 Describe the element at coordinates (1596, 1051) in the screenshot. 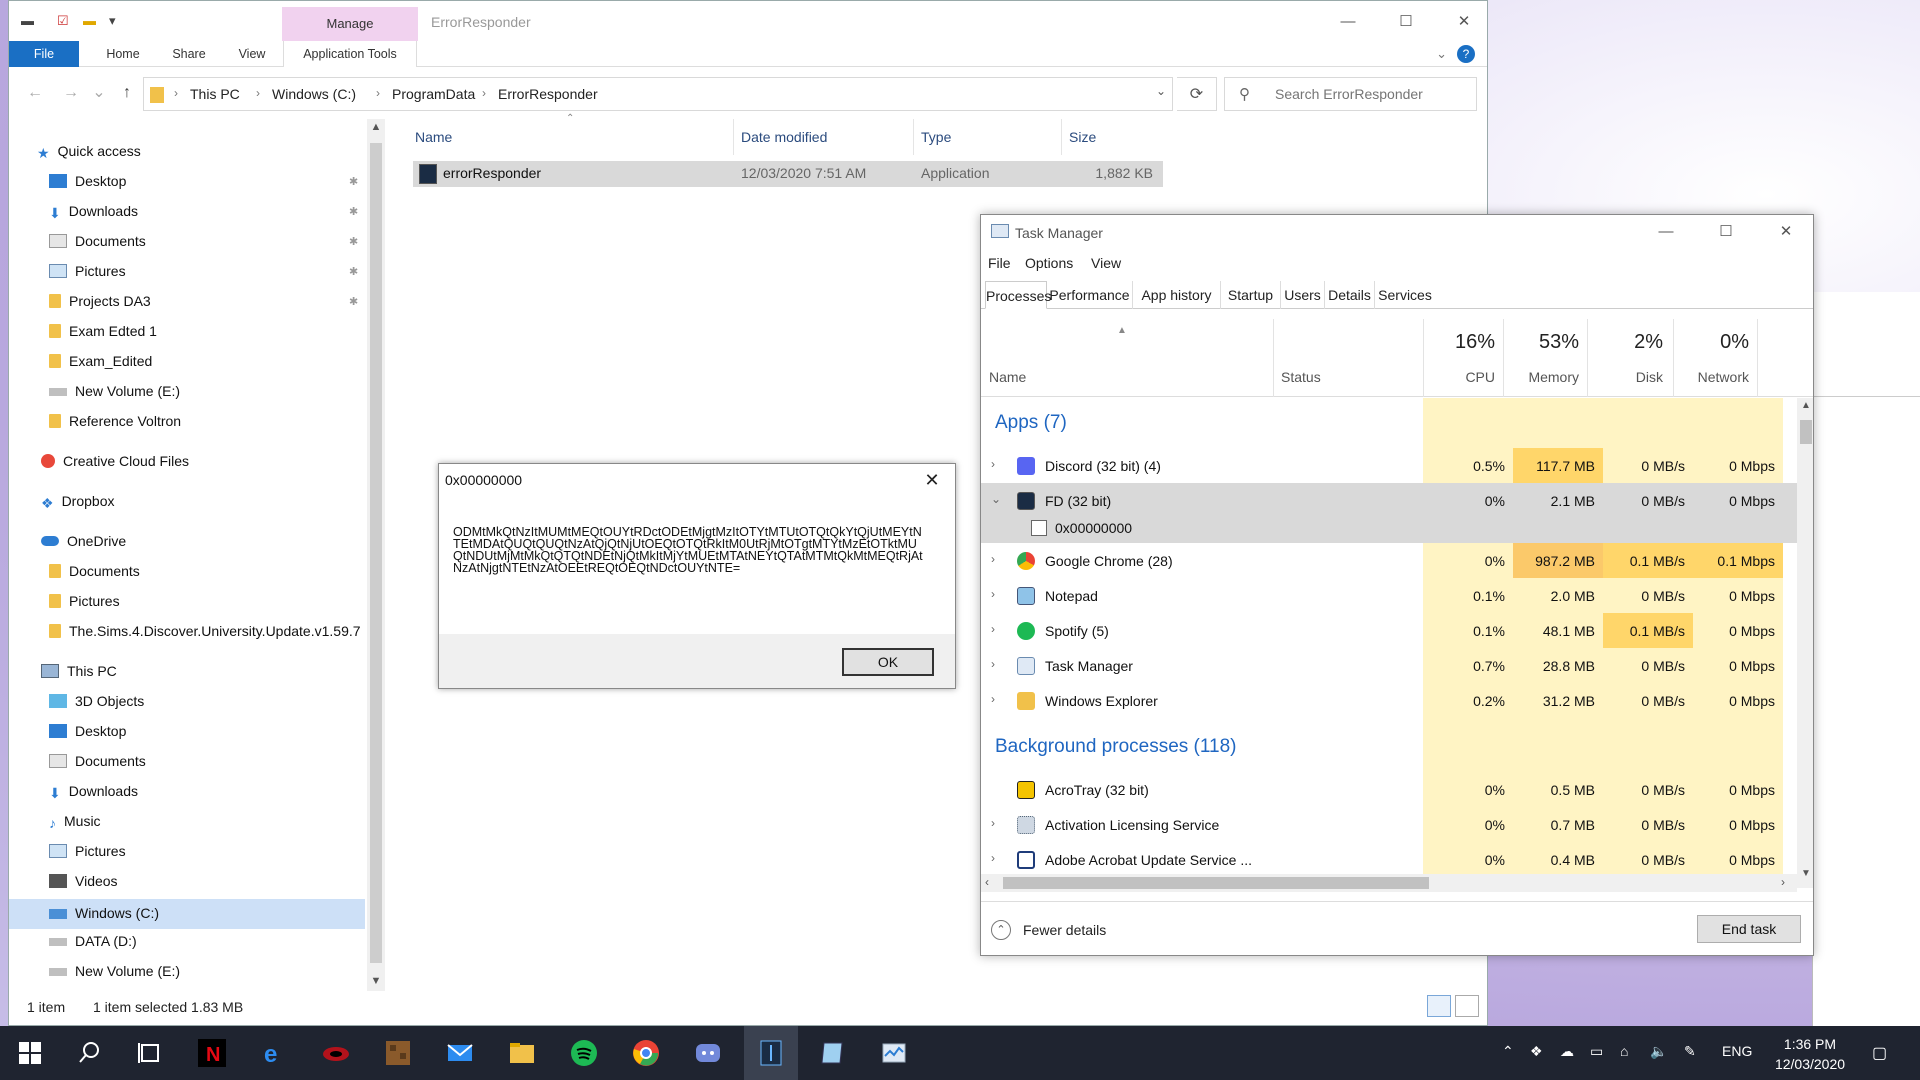

I see `battery-icon: ▭` at that location.